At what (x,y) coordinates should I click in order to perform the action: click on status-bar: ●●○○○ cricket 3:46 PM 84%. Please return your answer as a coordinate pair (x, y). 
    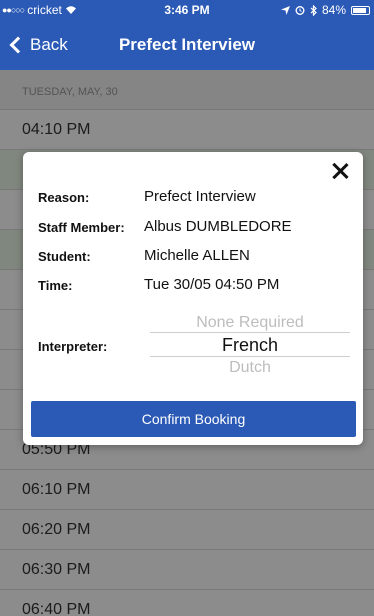
    Looking at the image, I should click on (187, 10).